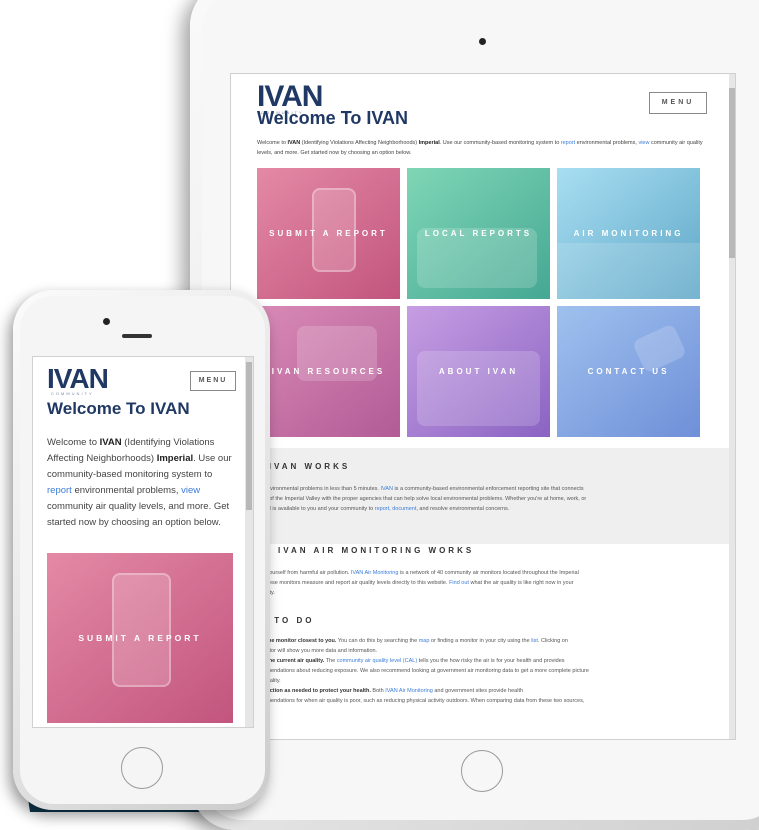 The width and height of the screenshot is (759, 830). What do you see at coordinates (375, 573) in the screenshot?
I see `air-monitoring-link: IVAN Air Monitoring` at bounding box center [375, 573].